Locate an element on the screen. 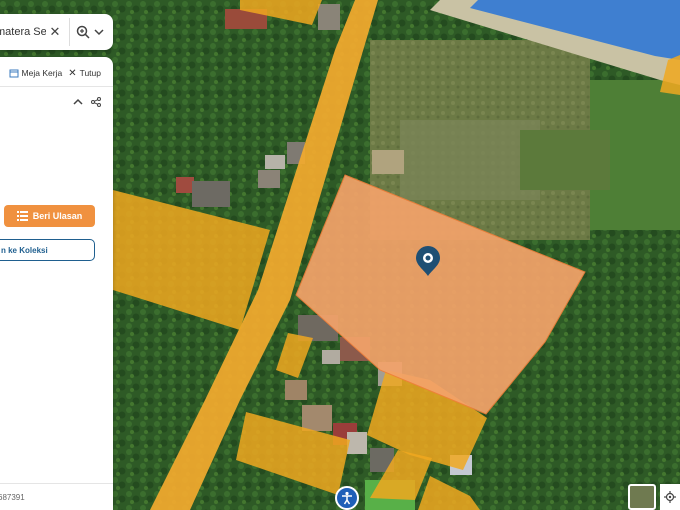 This screenshot has height=510, width=680. desk-button: Meja Kerja is located at coordinates (36, 73).